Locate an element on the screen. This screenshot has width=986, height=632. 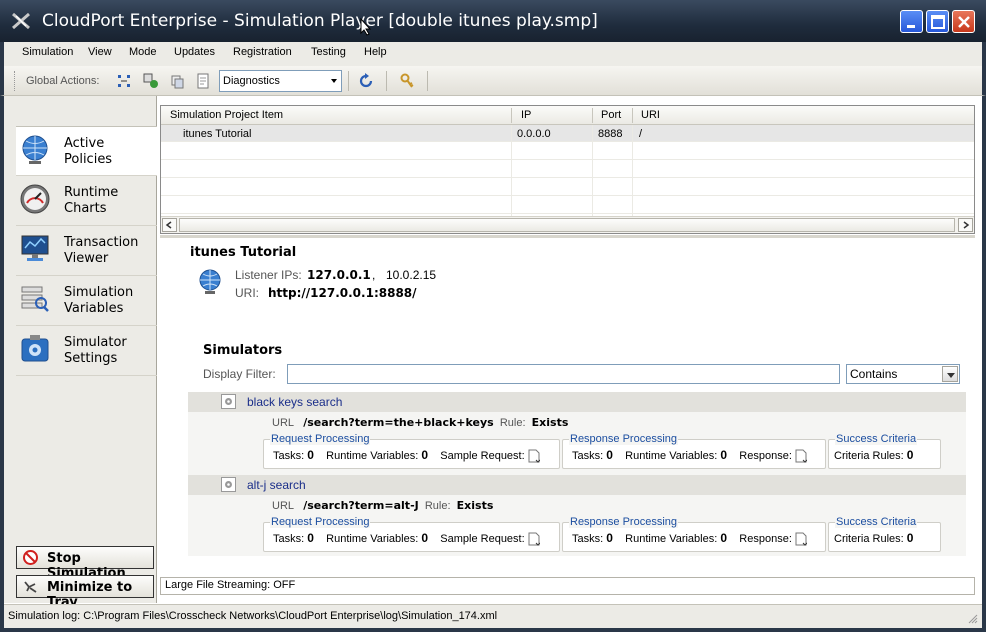
horizontal-scrollbar is located at coordinates (567, 224).